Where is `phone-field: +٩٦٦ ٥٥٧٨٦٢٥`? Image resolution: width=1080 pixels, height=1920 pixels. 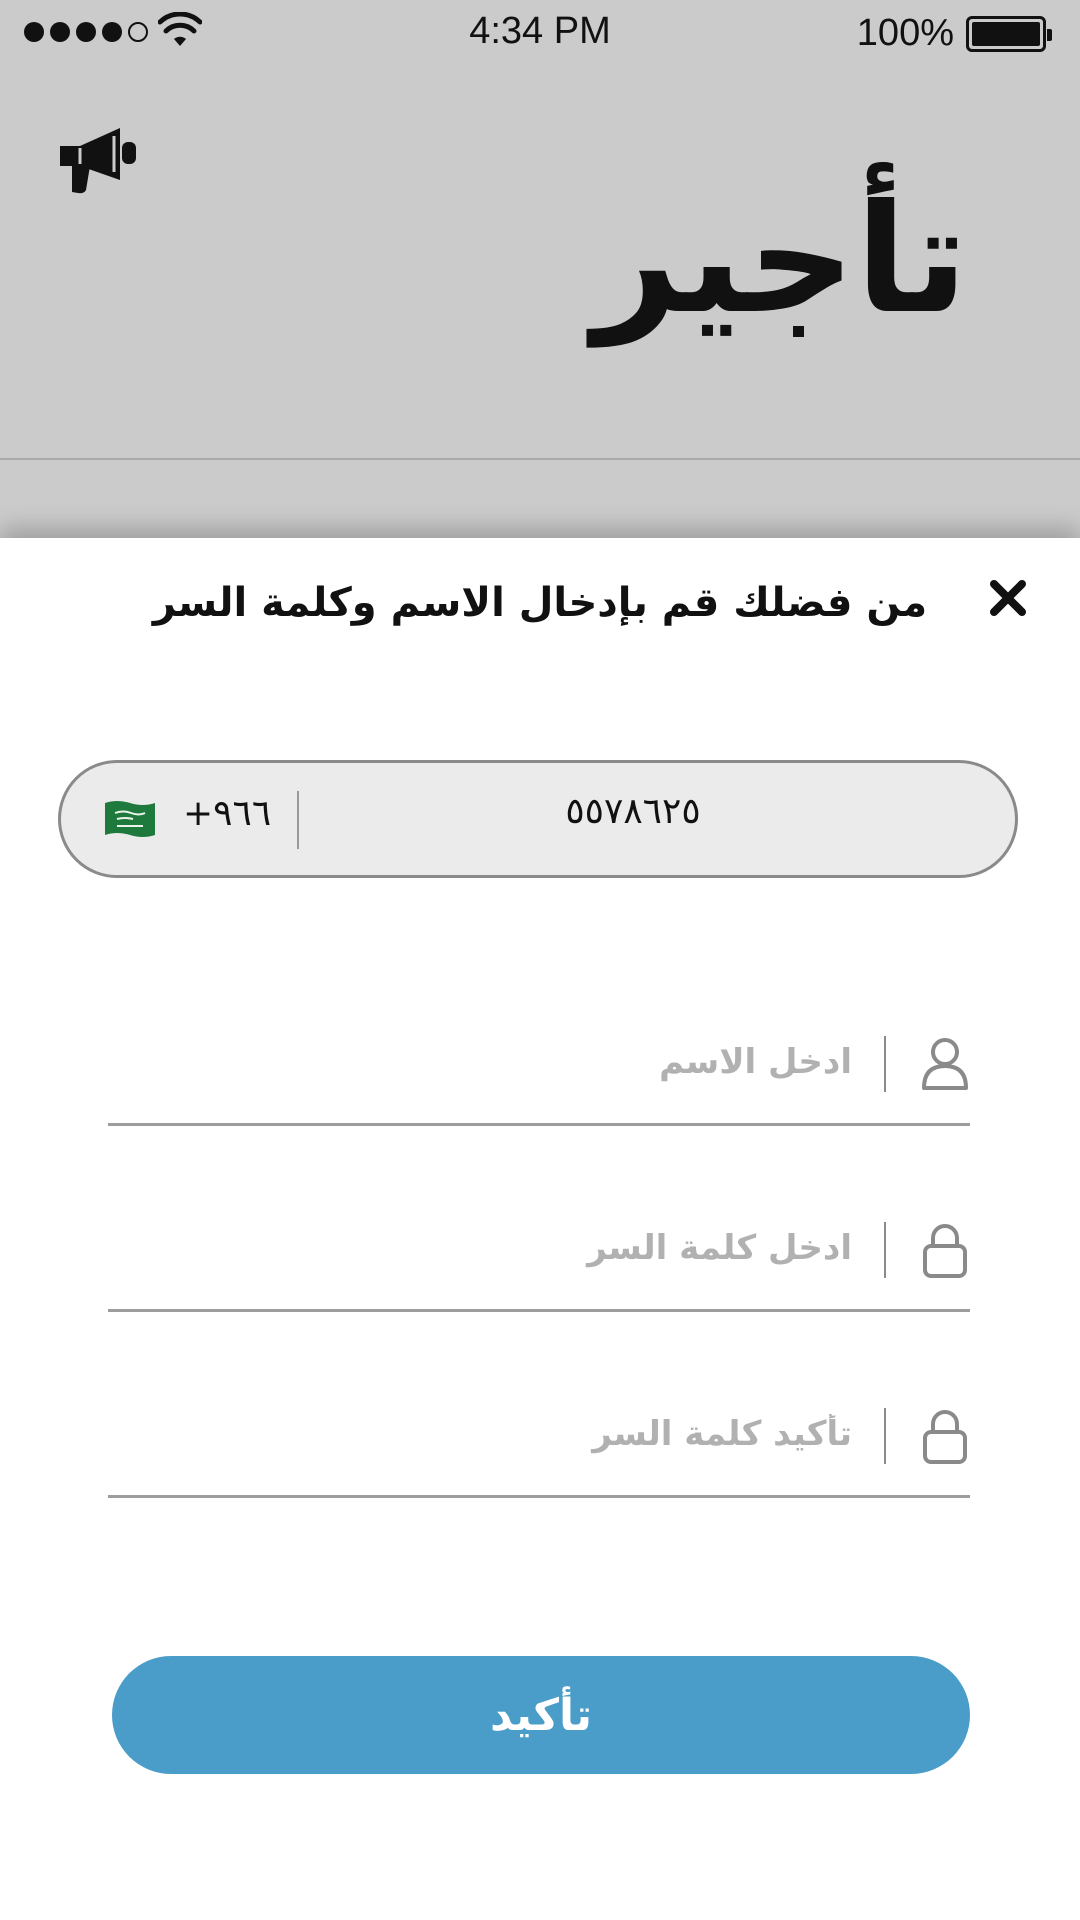
phone-field: +٩٦٦ ٥٥٧٨٦٢٥ is located at coordinates (538, 819).